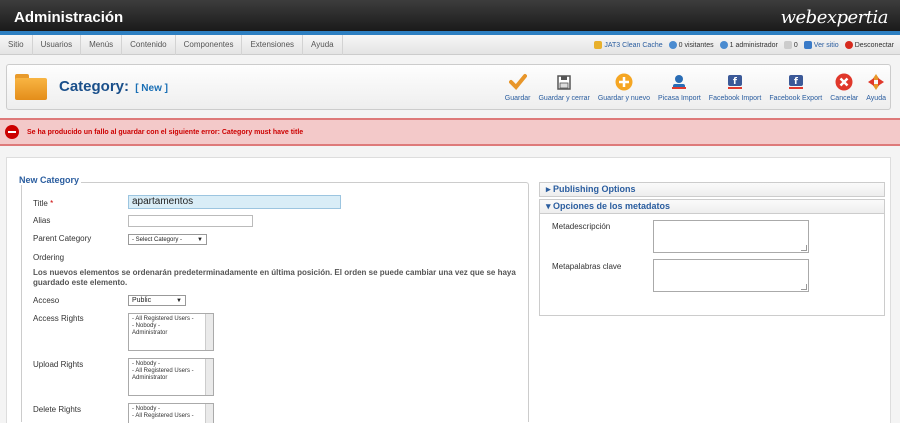  Describe the element at coordinates (821, 45) in the screenshot. I see `view-site-link: Ver sitio` at that location.